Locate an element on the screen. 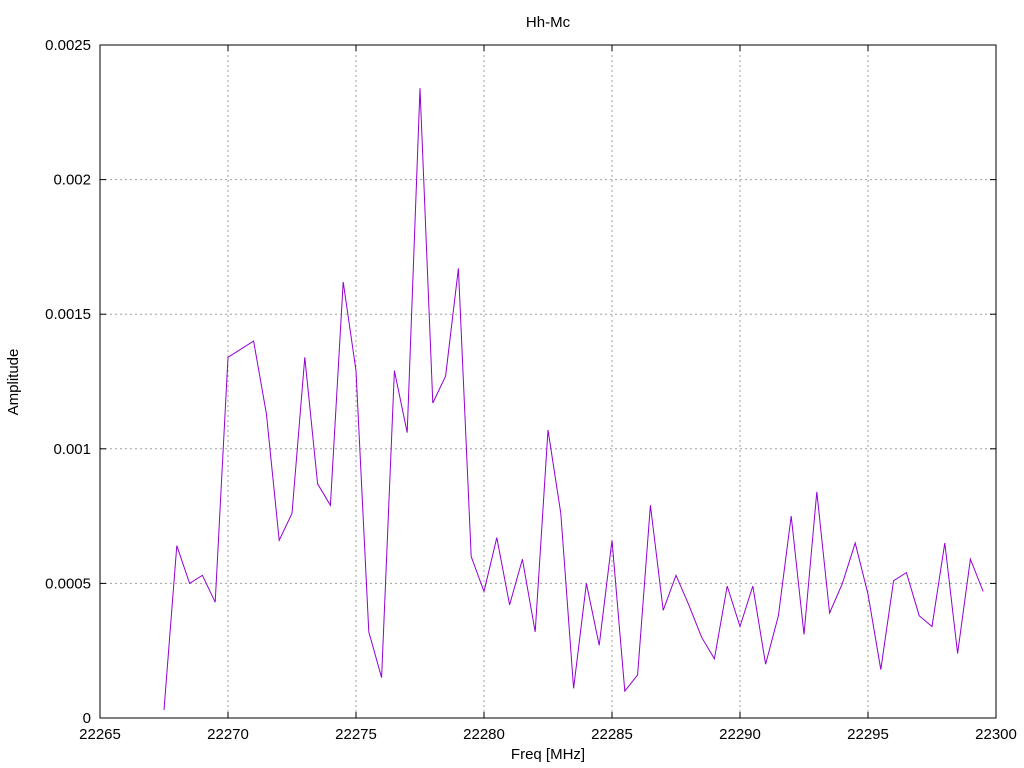 The height and width of the screenshot is (768, 1024). chart-title: Hh-Mc is located at coordinates (548, 22).